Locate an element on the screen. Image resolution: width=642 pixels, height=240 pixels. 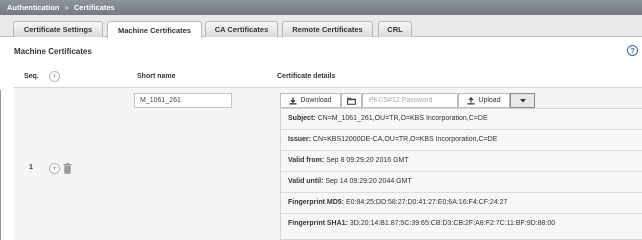
section-title: Machine Certificates is located at coordinates (53, 51).